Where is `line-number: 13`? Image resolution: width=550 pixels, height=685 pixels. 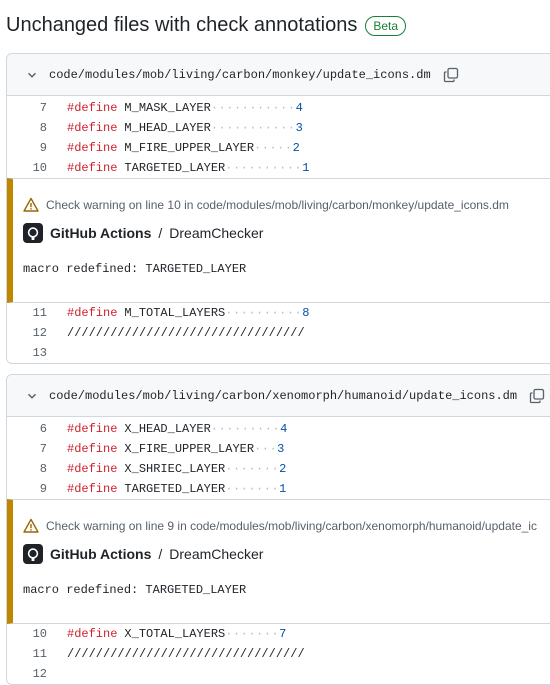
line-number: 13 is located at coordinates (39, 353).